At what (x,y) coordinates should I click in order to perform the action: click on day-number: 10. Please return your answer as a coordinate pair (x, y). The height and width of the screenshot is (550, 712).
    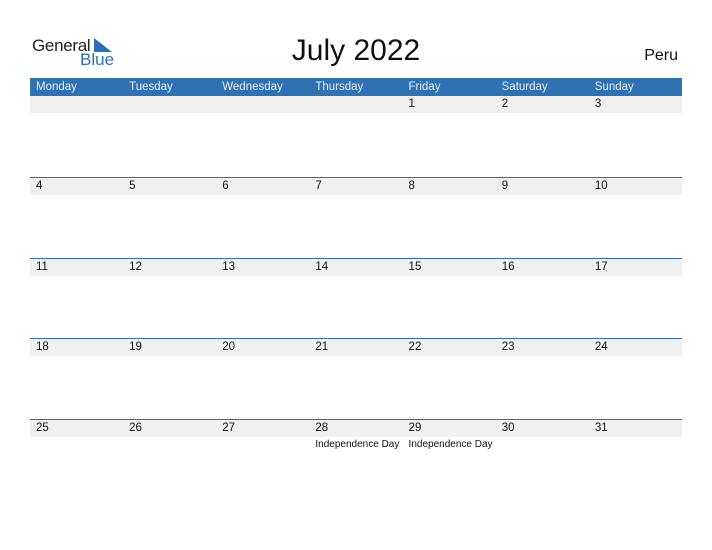
    Looking at the image, I should click on (601, 186).